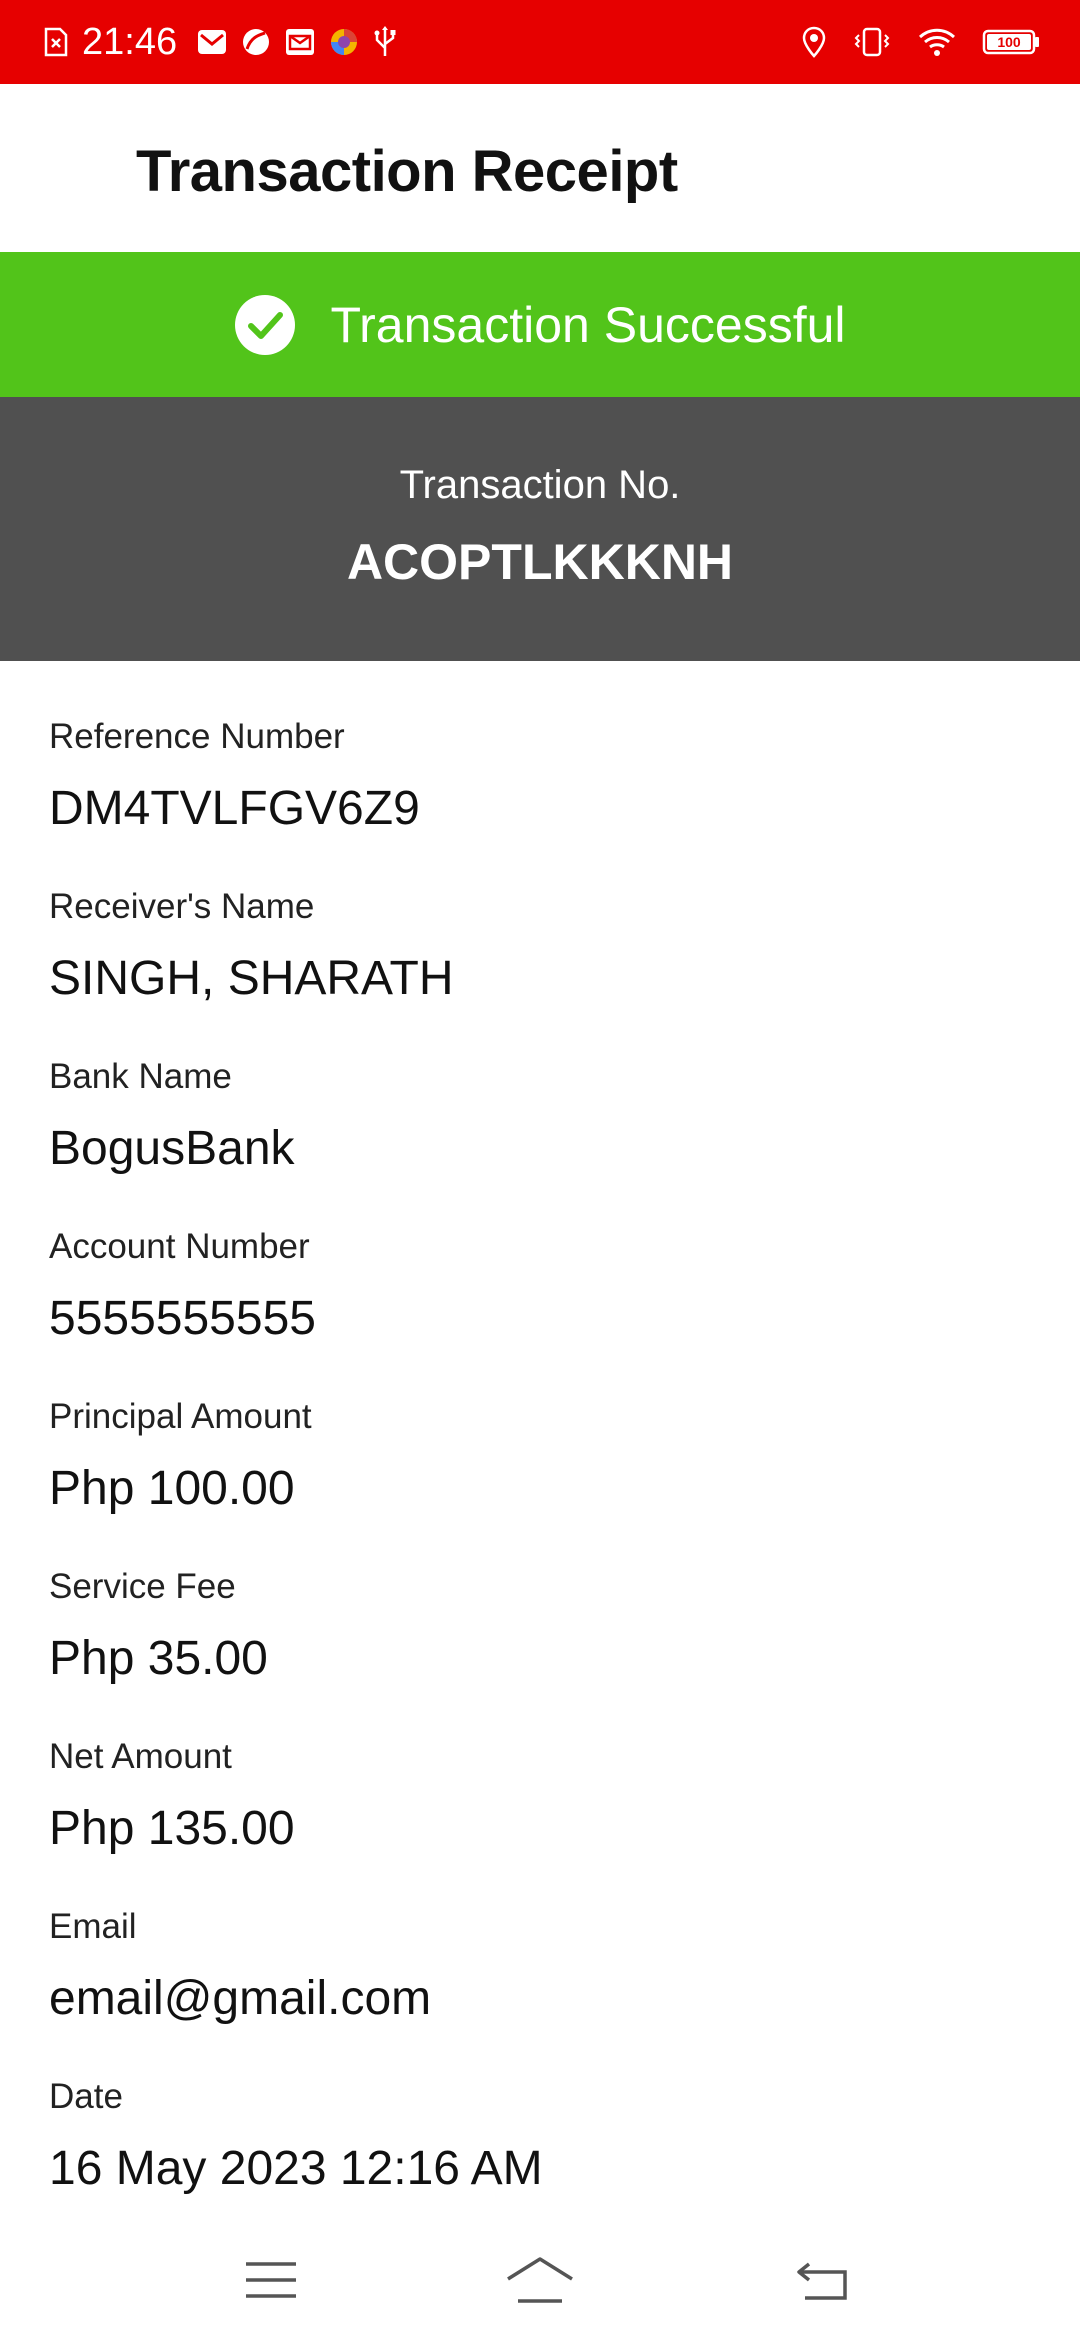  I want to click on detail-label: Net Amount, so click(140, 1756).